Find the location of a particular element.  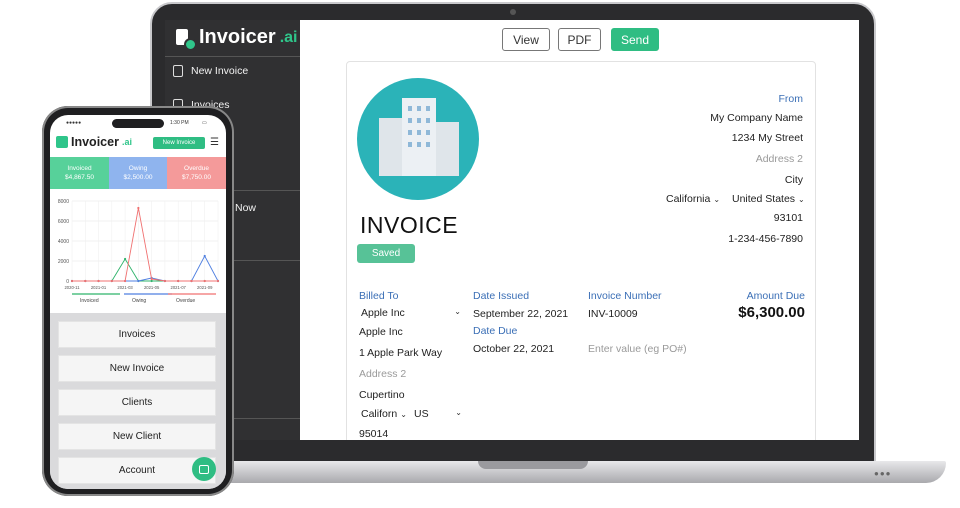

from-country-select: United States ⌄ is located at coordinates (768, 199).